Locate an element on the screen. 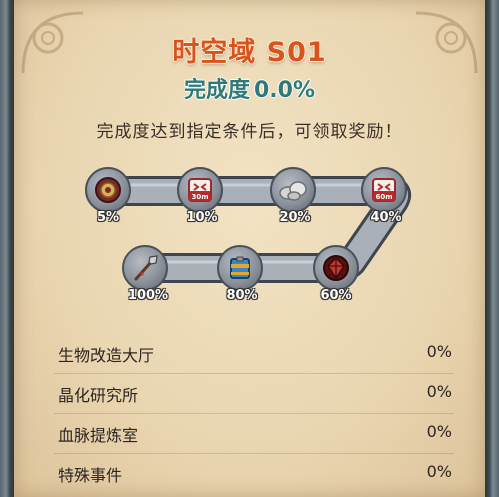 The width and height of the screenshot is (499, 497). area-name: 生物改造大厅 is located at coordinates (106, 355).